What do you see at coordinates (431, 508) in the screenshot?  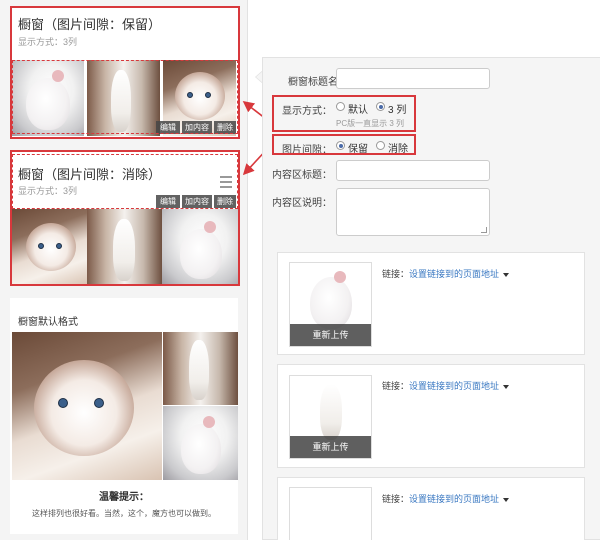 I see `content-item-3: 链接：设置链接到的页面地址` at bounding box center [431, 508].